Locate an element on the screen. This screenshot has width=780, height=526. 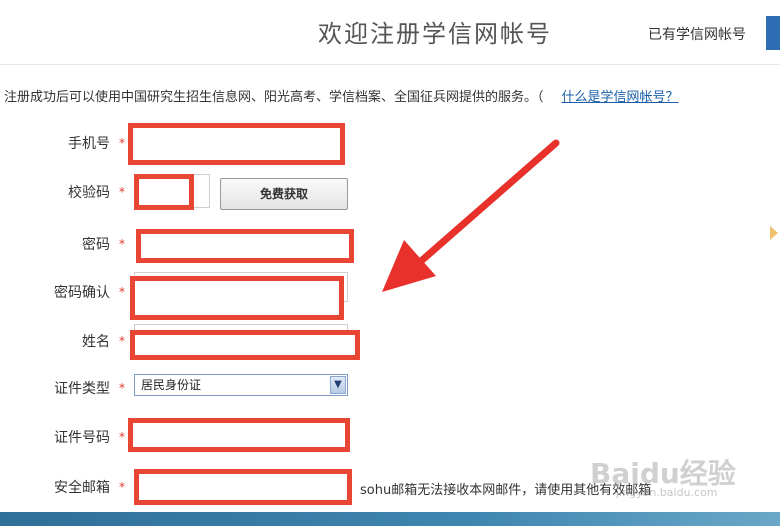
phone-input is located at coordinates (236, 144).